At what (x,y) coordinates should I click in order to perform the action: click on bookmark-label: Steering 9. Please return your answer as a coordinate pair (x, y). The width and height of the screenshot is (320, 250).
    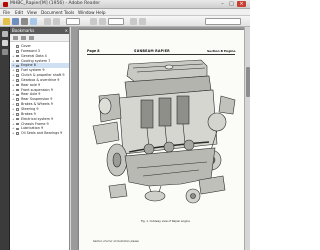
    Looking at the image, I should click on (30, 108).